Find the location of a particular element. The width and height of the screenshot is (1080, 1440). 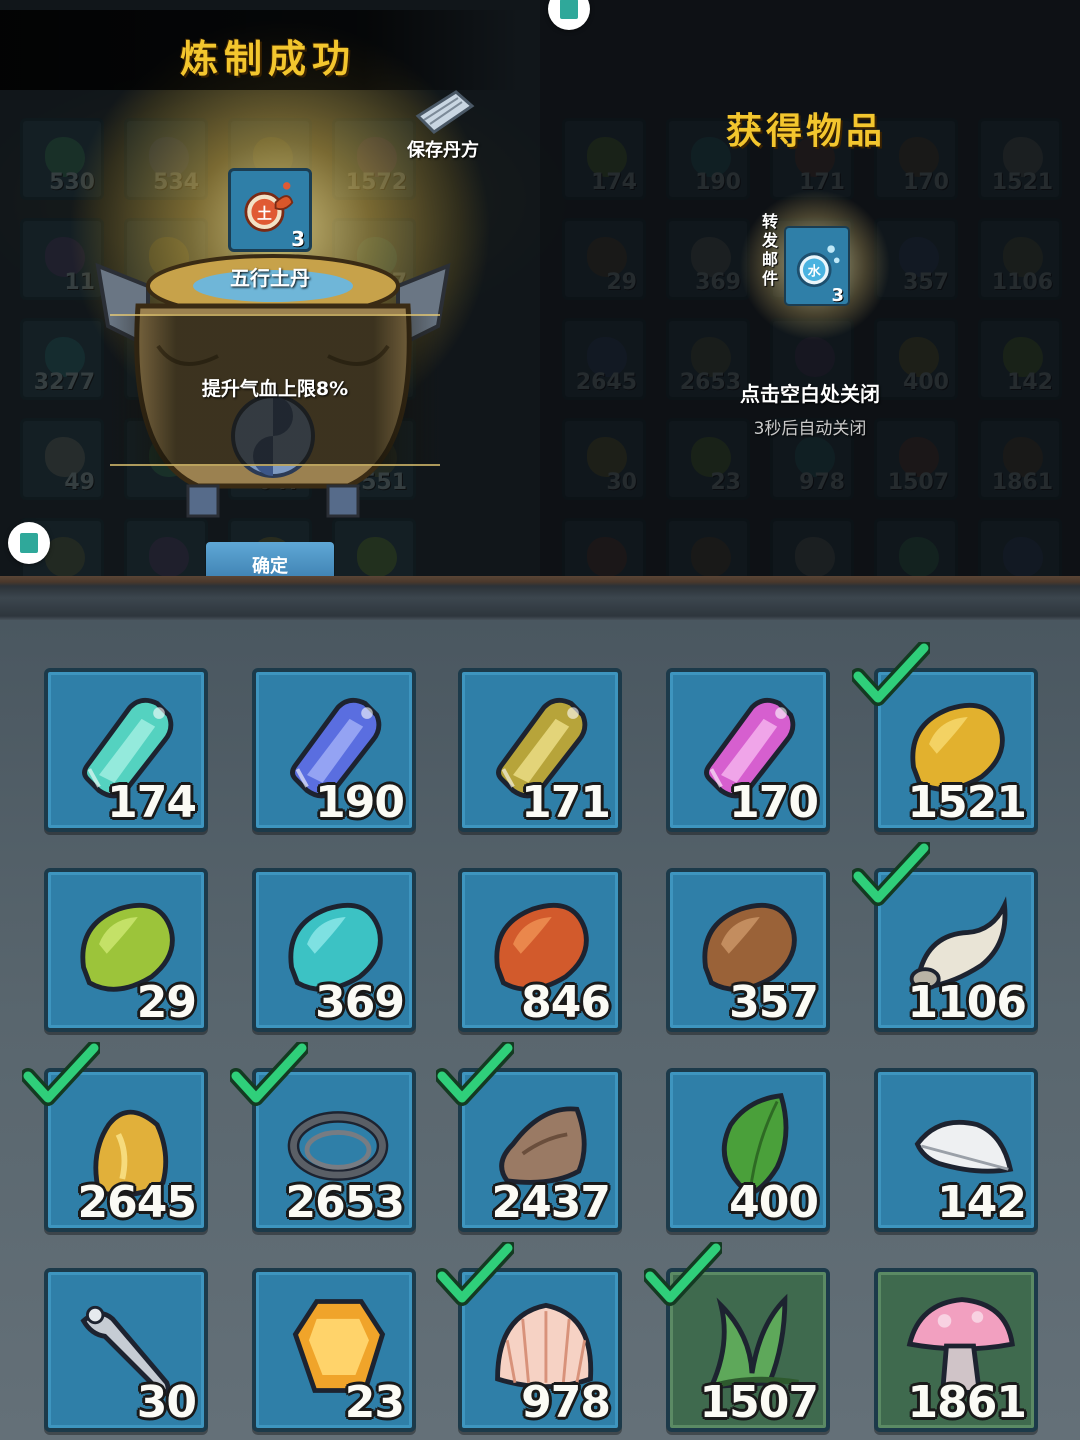

item-quantity: 1861 is located at coordinates (967, 1402).